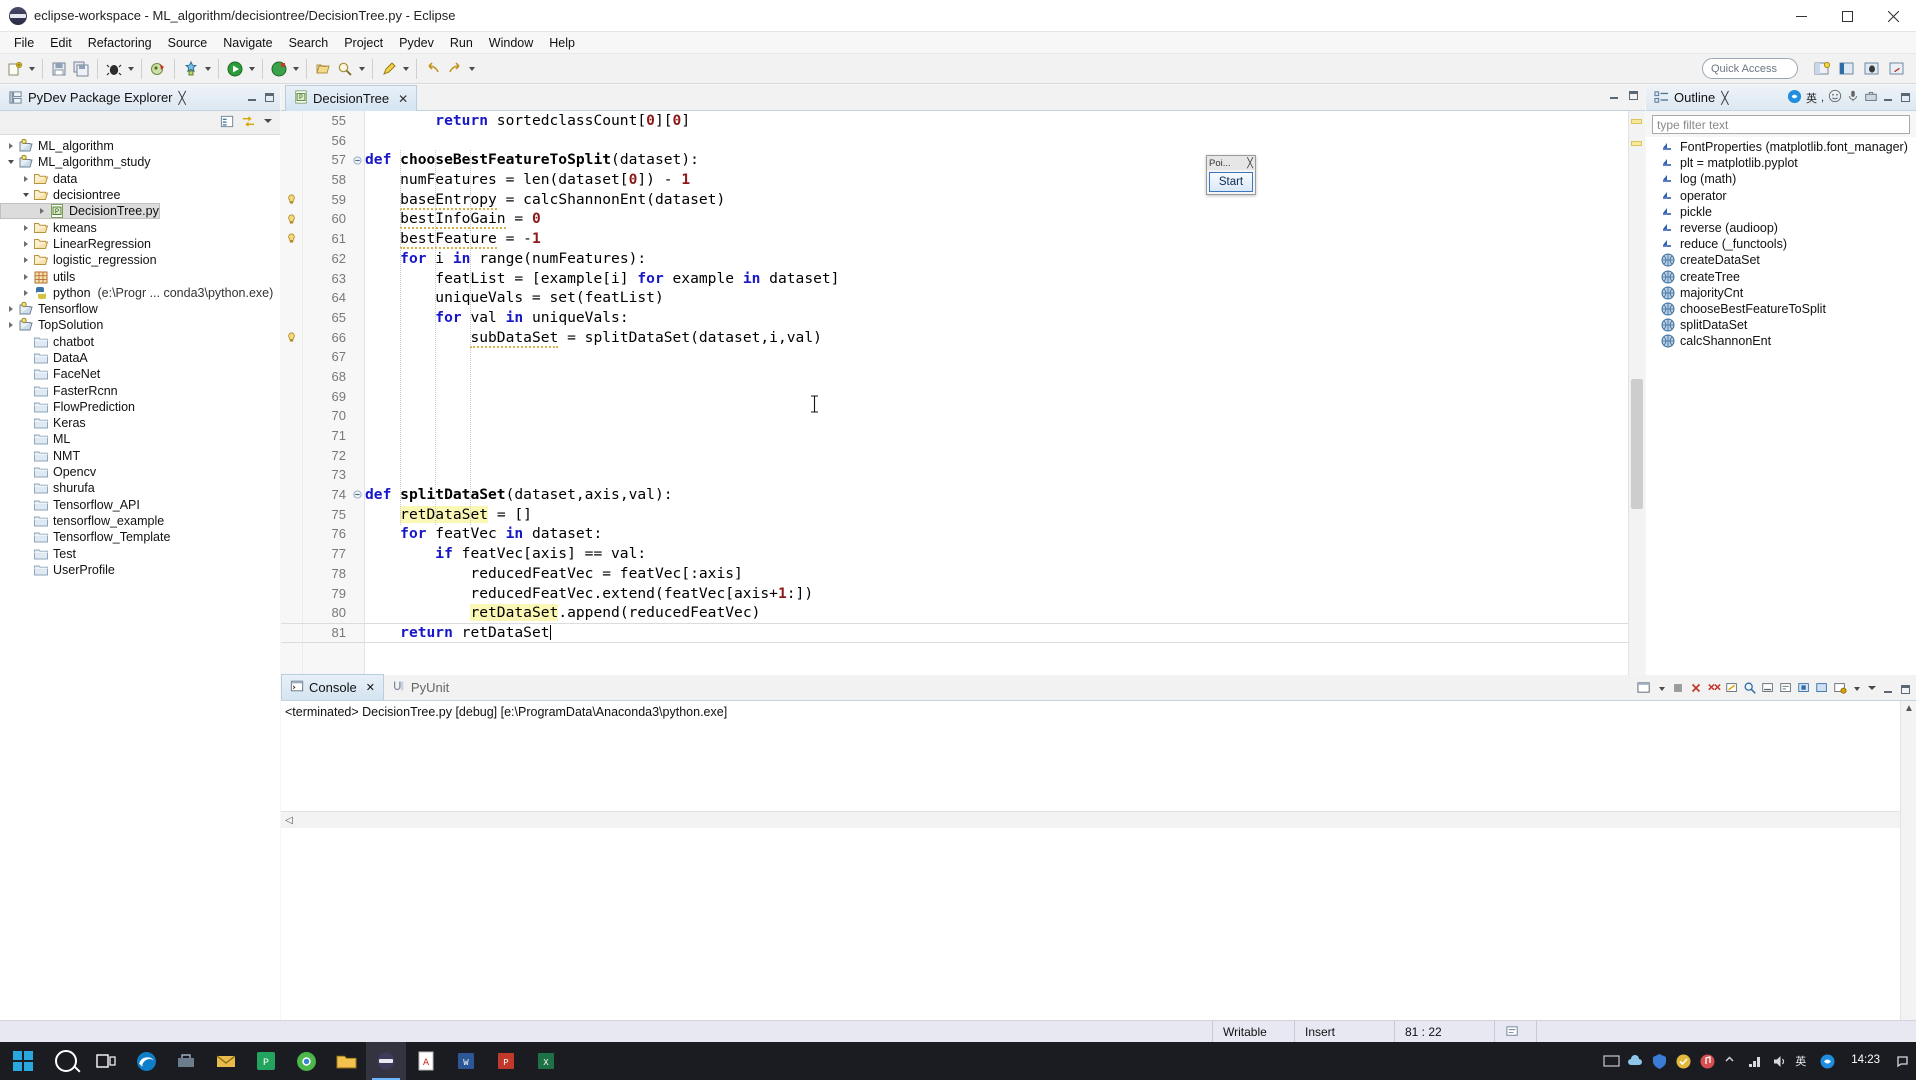 Image resolution: width=1916 pixels, height=1080 pixels. What do you see at coordinates (140, 472) in the screenshot?
I see `tree-item-opencv: Opencv` at bounding box center [140, 472].